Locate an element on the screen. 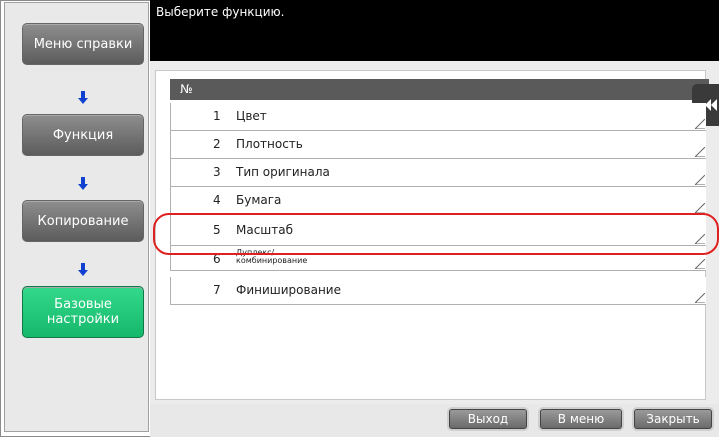  row-number: 3 is located at coordinates (217, 172).